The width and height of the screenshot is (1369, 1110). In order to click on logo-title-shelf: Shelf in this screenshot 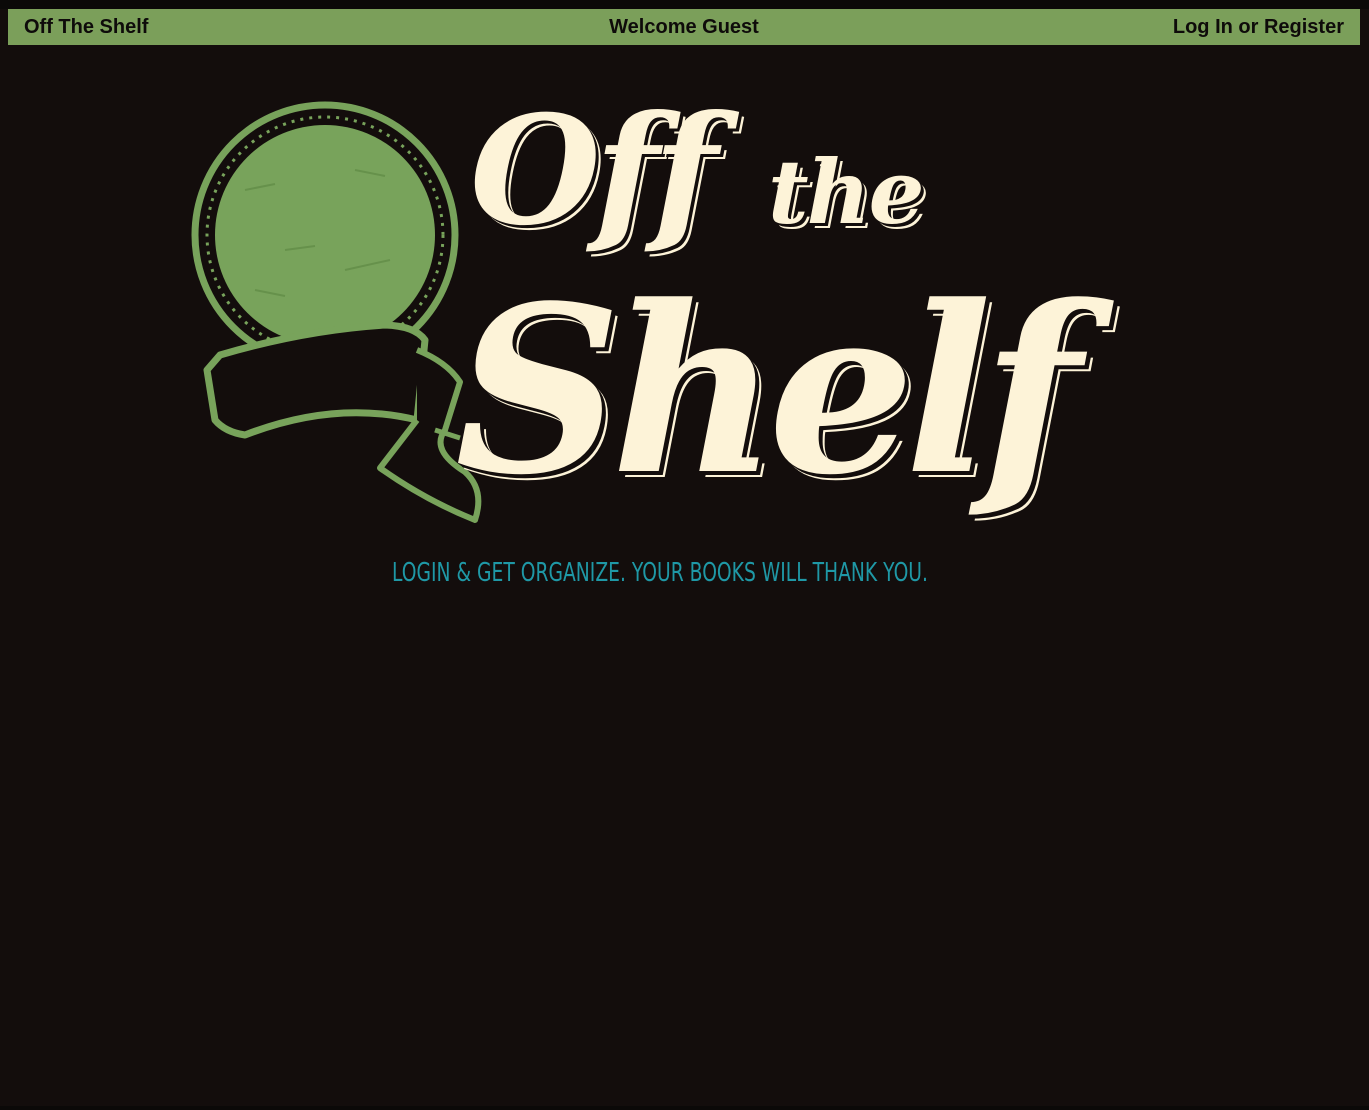, I will do `click(768, 391)`.